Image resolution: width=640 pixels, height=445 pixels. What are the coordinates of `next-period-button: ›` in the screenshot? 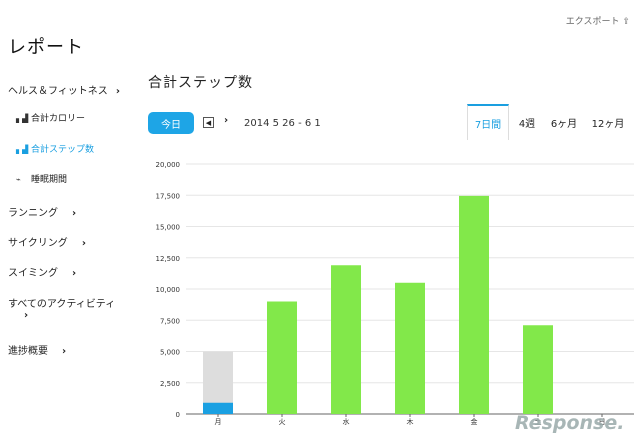 It's located at (226, 120).